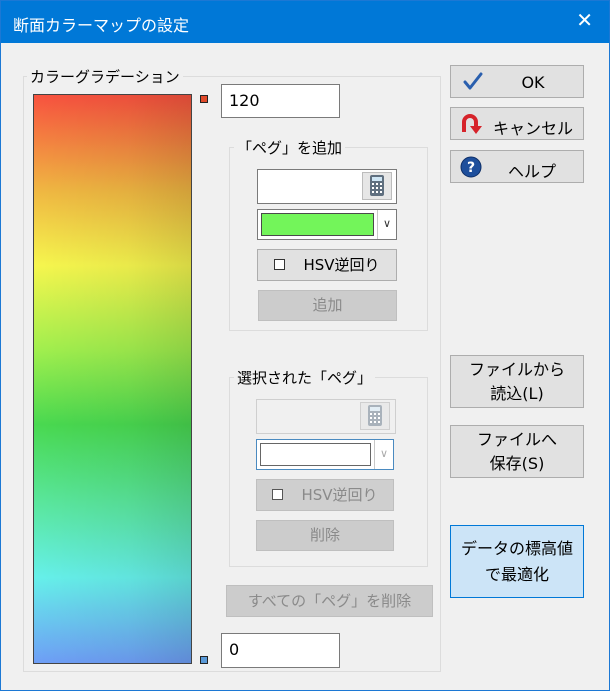  I want to click on add-peg-group-label: 「ペグ」を追加, so click(290, 147).